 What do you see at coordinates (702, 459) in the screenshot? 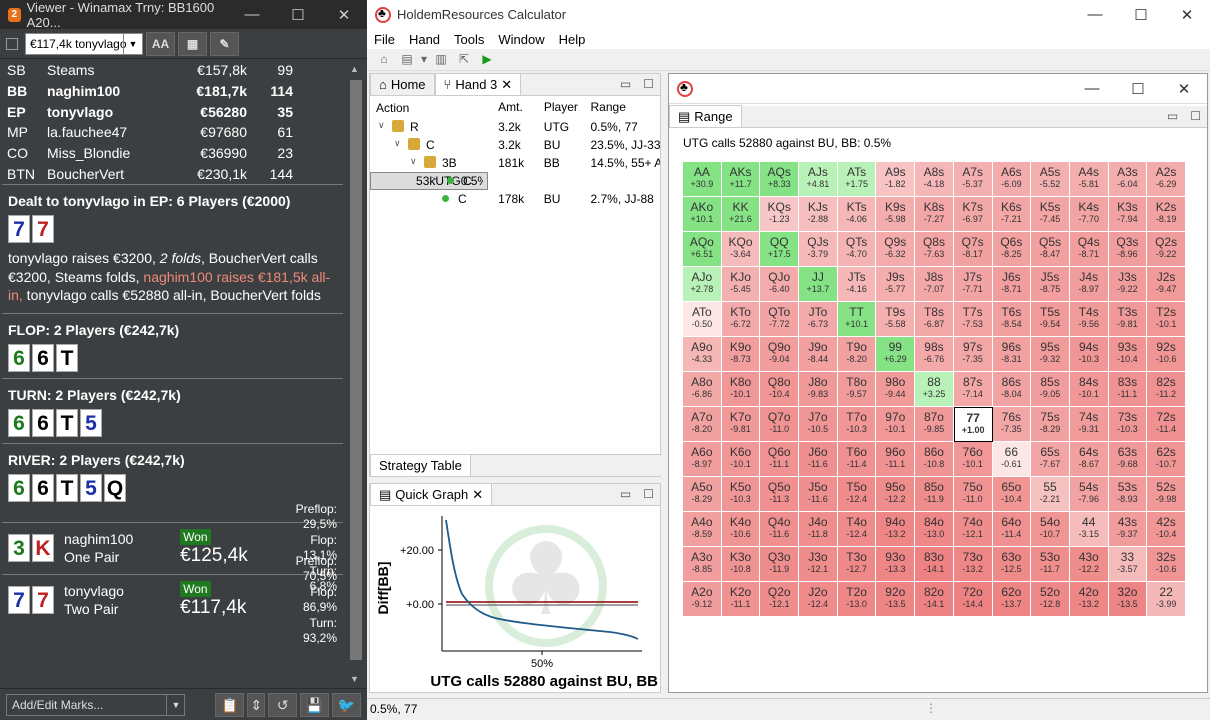
I see `range-cell: A6o -8.97` at bounding box center [702, 459].